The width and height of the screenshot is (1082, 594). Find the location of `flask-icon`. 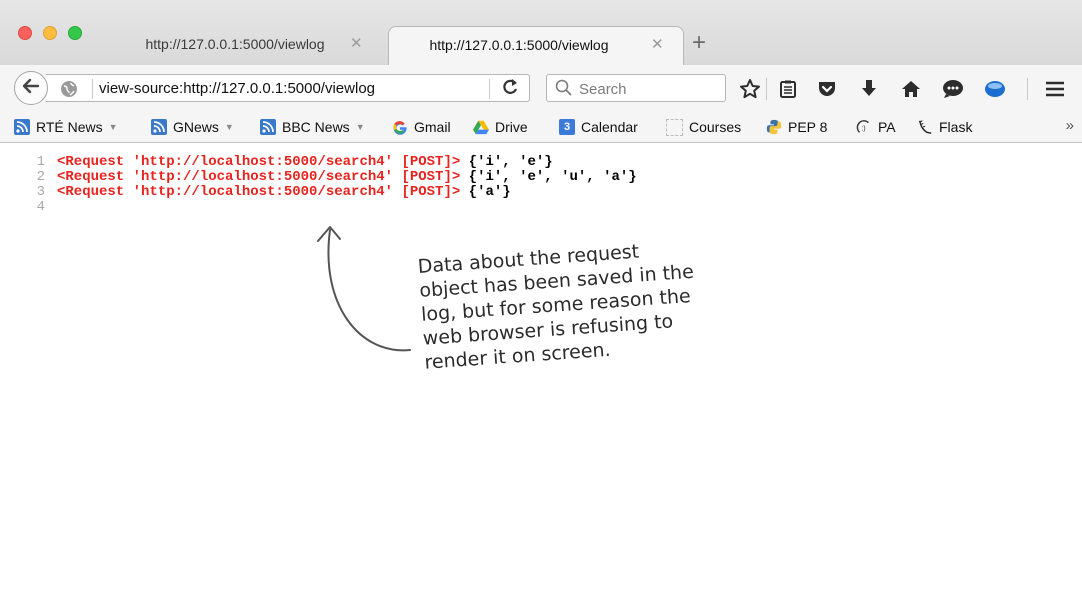

flask-icon is located at coordinates (925, 127).